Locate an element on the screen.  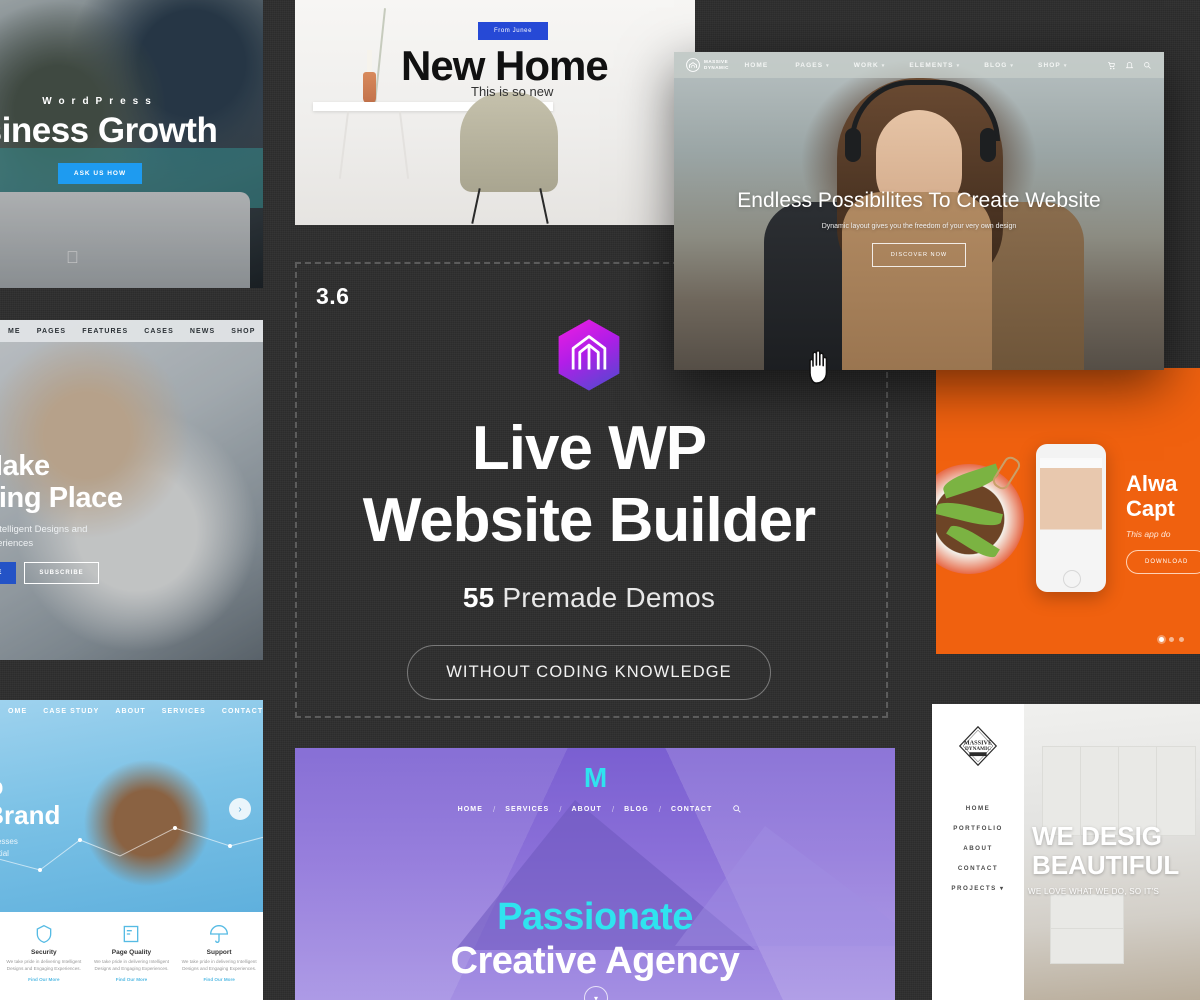
nav-link-elements: ELEMENTS ▾ is located at coordinates (934, 65).